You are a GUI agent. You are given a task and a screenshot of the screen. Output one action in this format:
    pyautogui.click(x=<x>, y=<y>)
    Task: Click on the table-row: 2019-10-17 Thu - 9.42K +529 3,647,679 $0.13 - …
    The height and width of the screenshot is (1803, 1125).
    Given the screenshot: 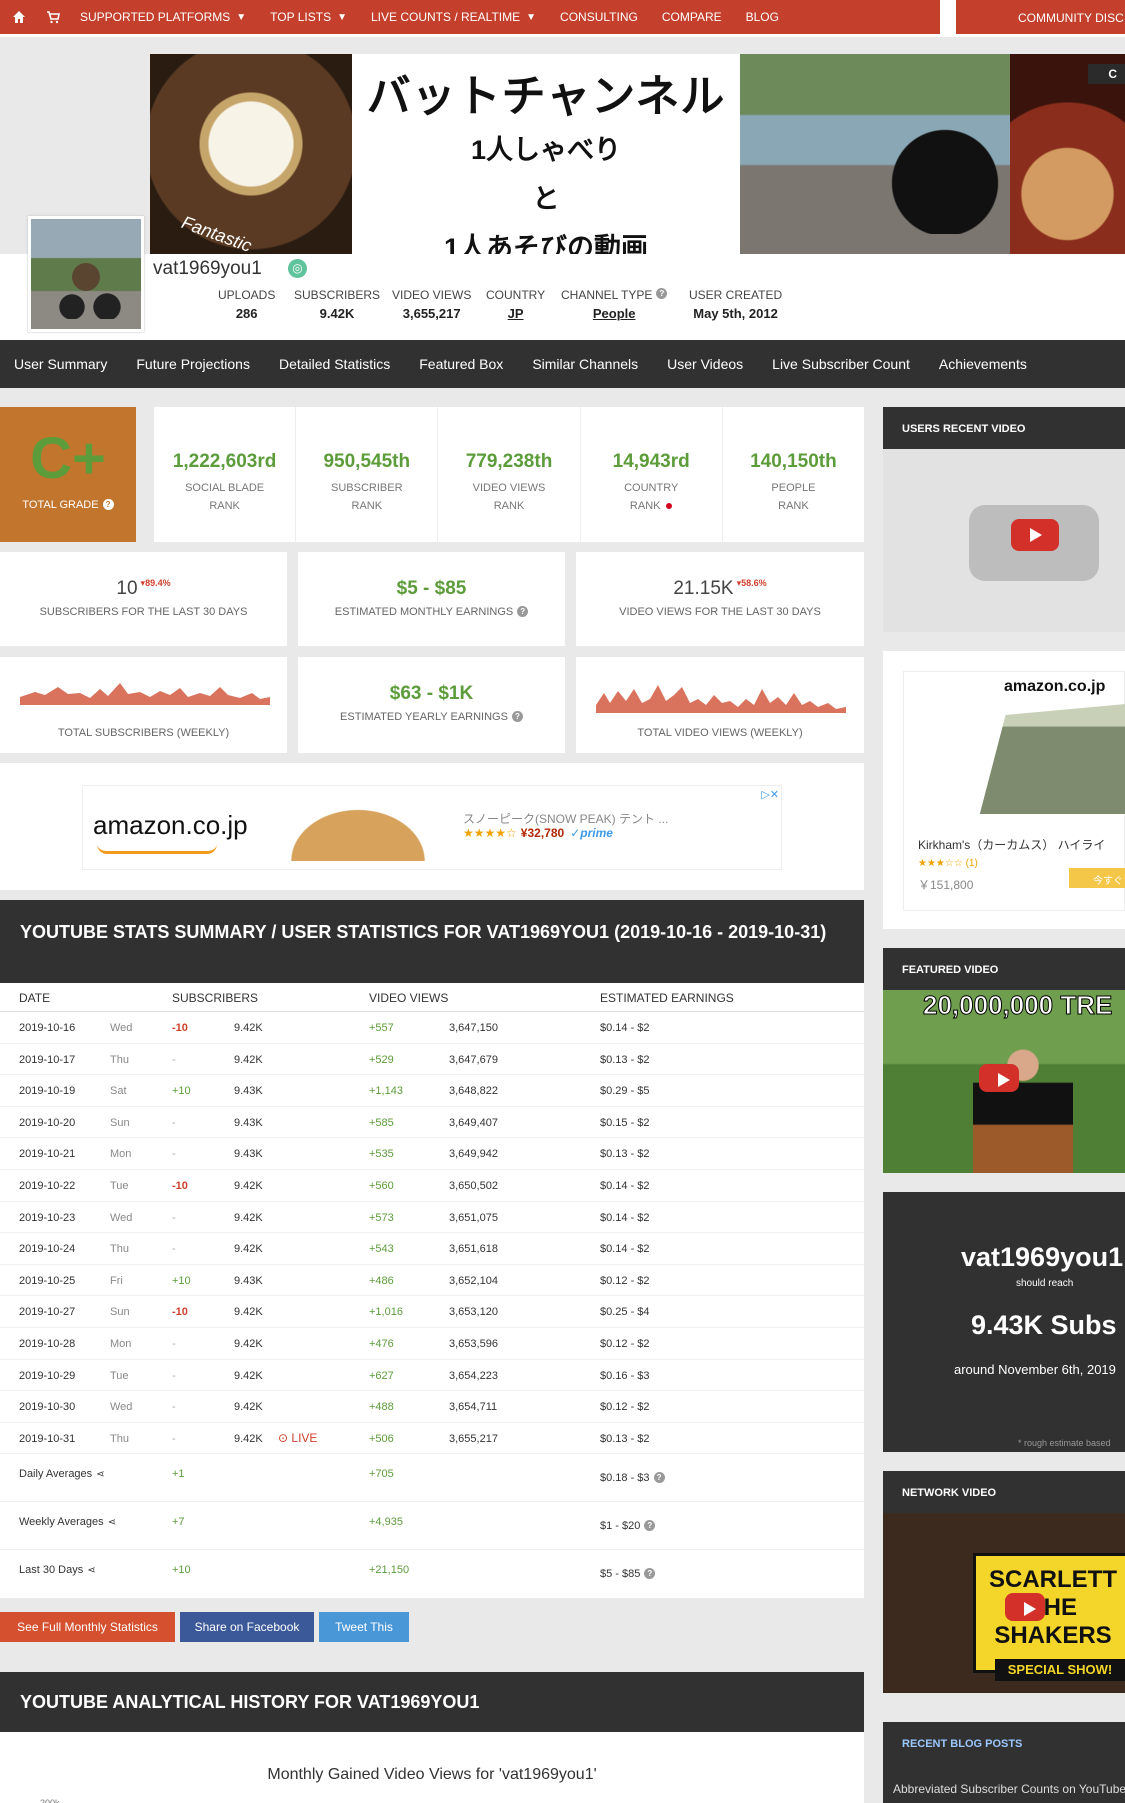 What is the action you would take?
    pyautogui.click(x=432, y=1060)
    